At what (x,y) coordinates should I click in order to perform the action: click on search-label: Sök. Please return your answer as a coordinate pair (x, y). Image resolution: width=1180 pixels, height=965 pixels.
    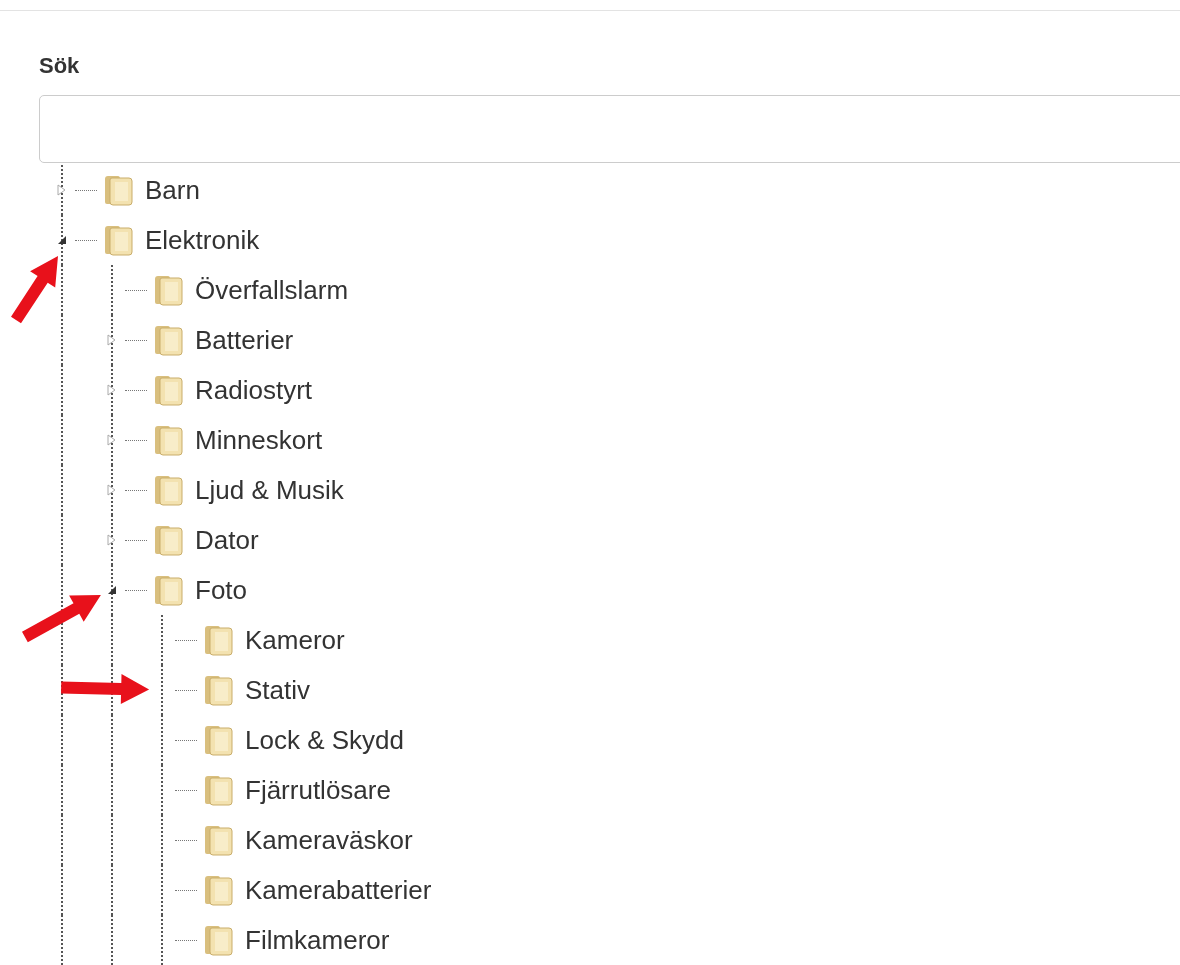
    Looking at the image, I should click on (60, 66).